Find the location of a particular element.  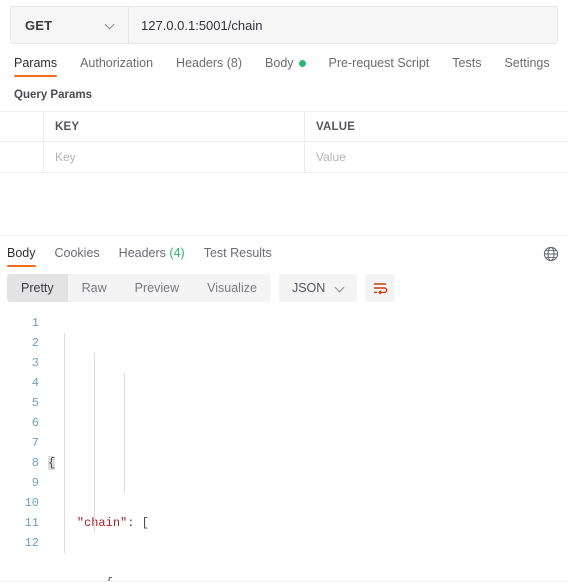

response-tab-test-results-label: Test Results is located at coordinates (237, 253).